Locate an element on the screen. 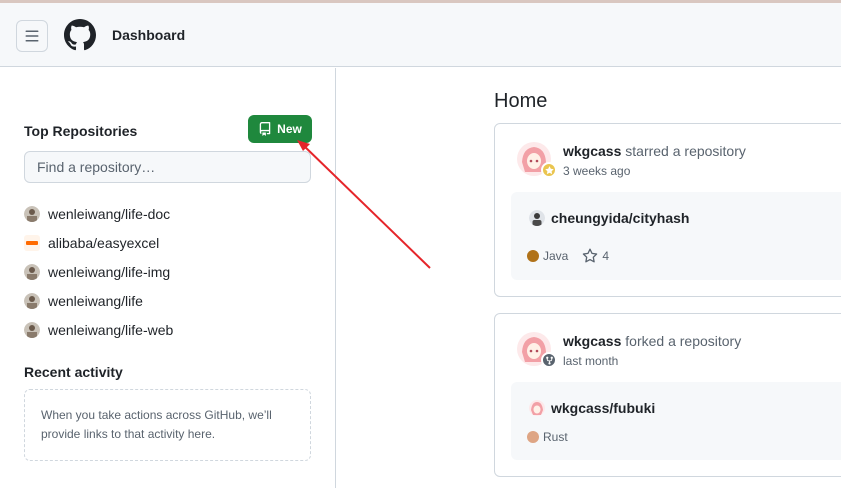 The width and height of the screenshot is (841, 488). language-label: Java is located at coordinates (556, 256).